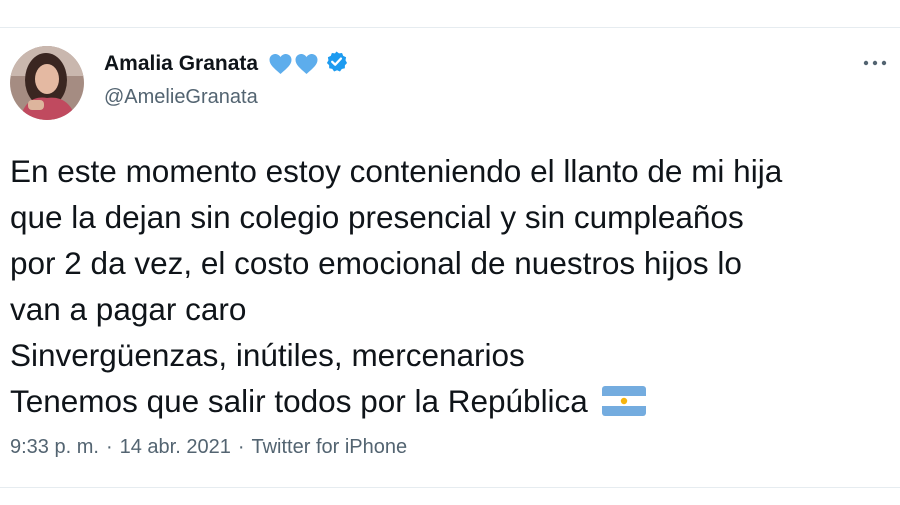 The width and height of the screenshot is (900, 505). Describe the element at coordinates (267, 355) in the screenshot. I see `tweet-line: Sinvergüenzas, inútiles, mercenarios` at that location.